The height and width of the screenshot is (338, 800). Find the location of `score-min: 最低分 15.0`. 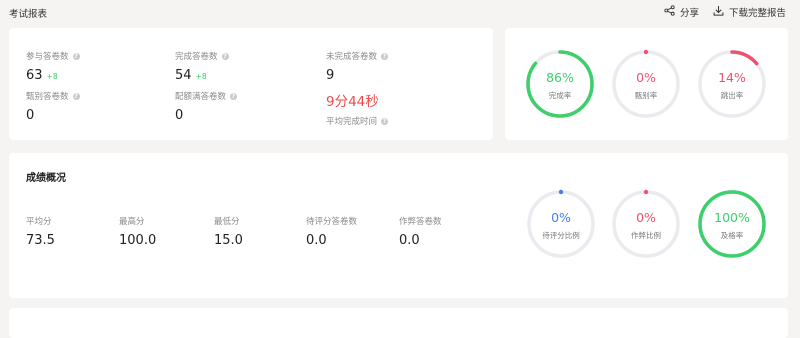

score-min: 最低分 15.0 is located at coordinates (228, 231).